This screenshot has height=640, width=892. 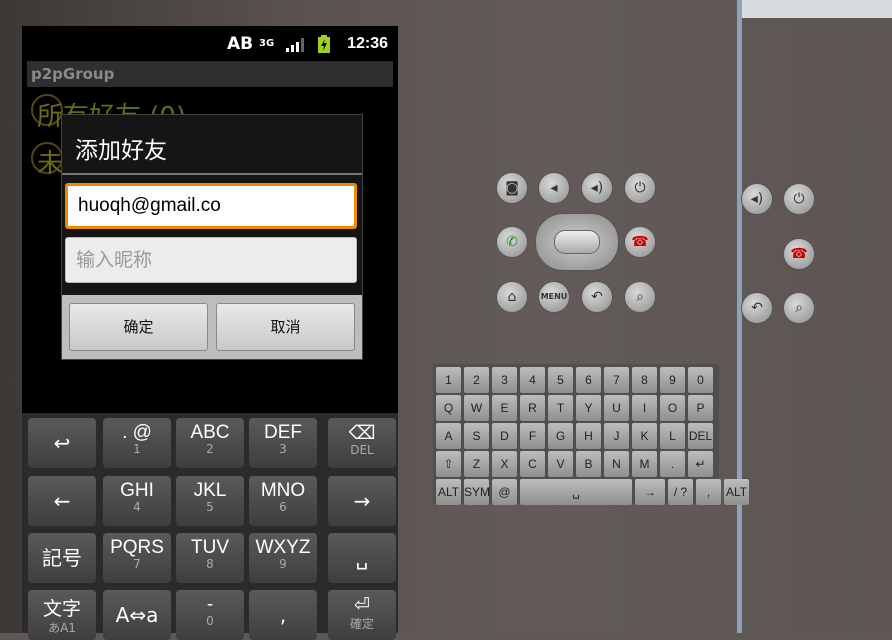 What do you see at coordinates (211, 260) in the screenshot?
I see `nickname-field: 输入昵称` at bounding box center [211, 260].